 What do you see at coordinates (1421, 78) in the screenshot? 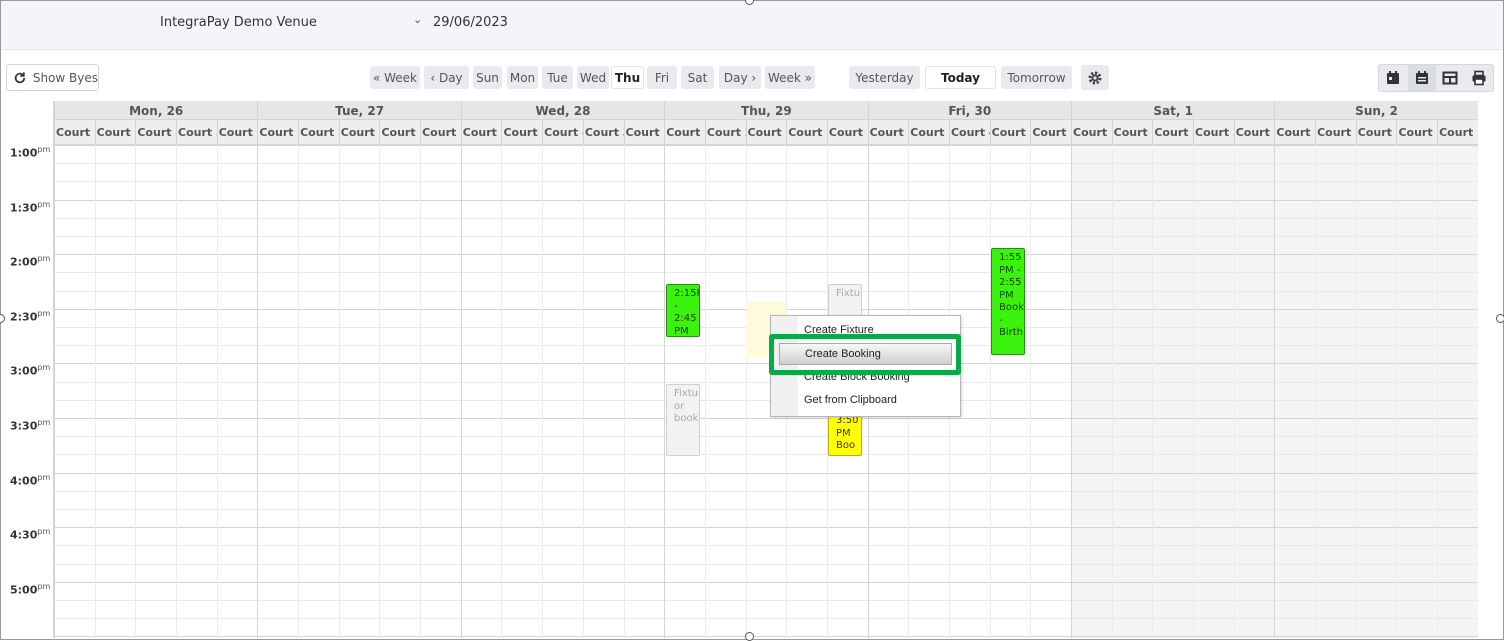
I see `calendar-week-icon` at bounding box center [1421, 78].